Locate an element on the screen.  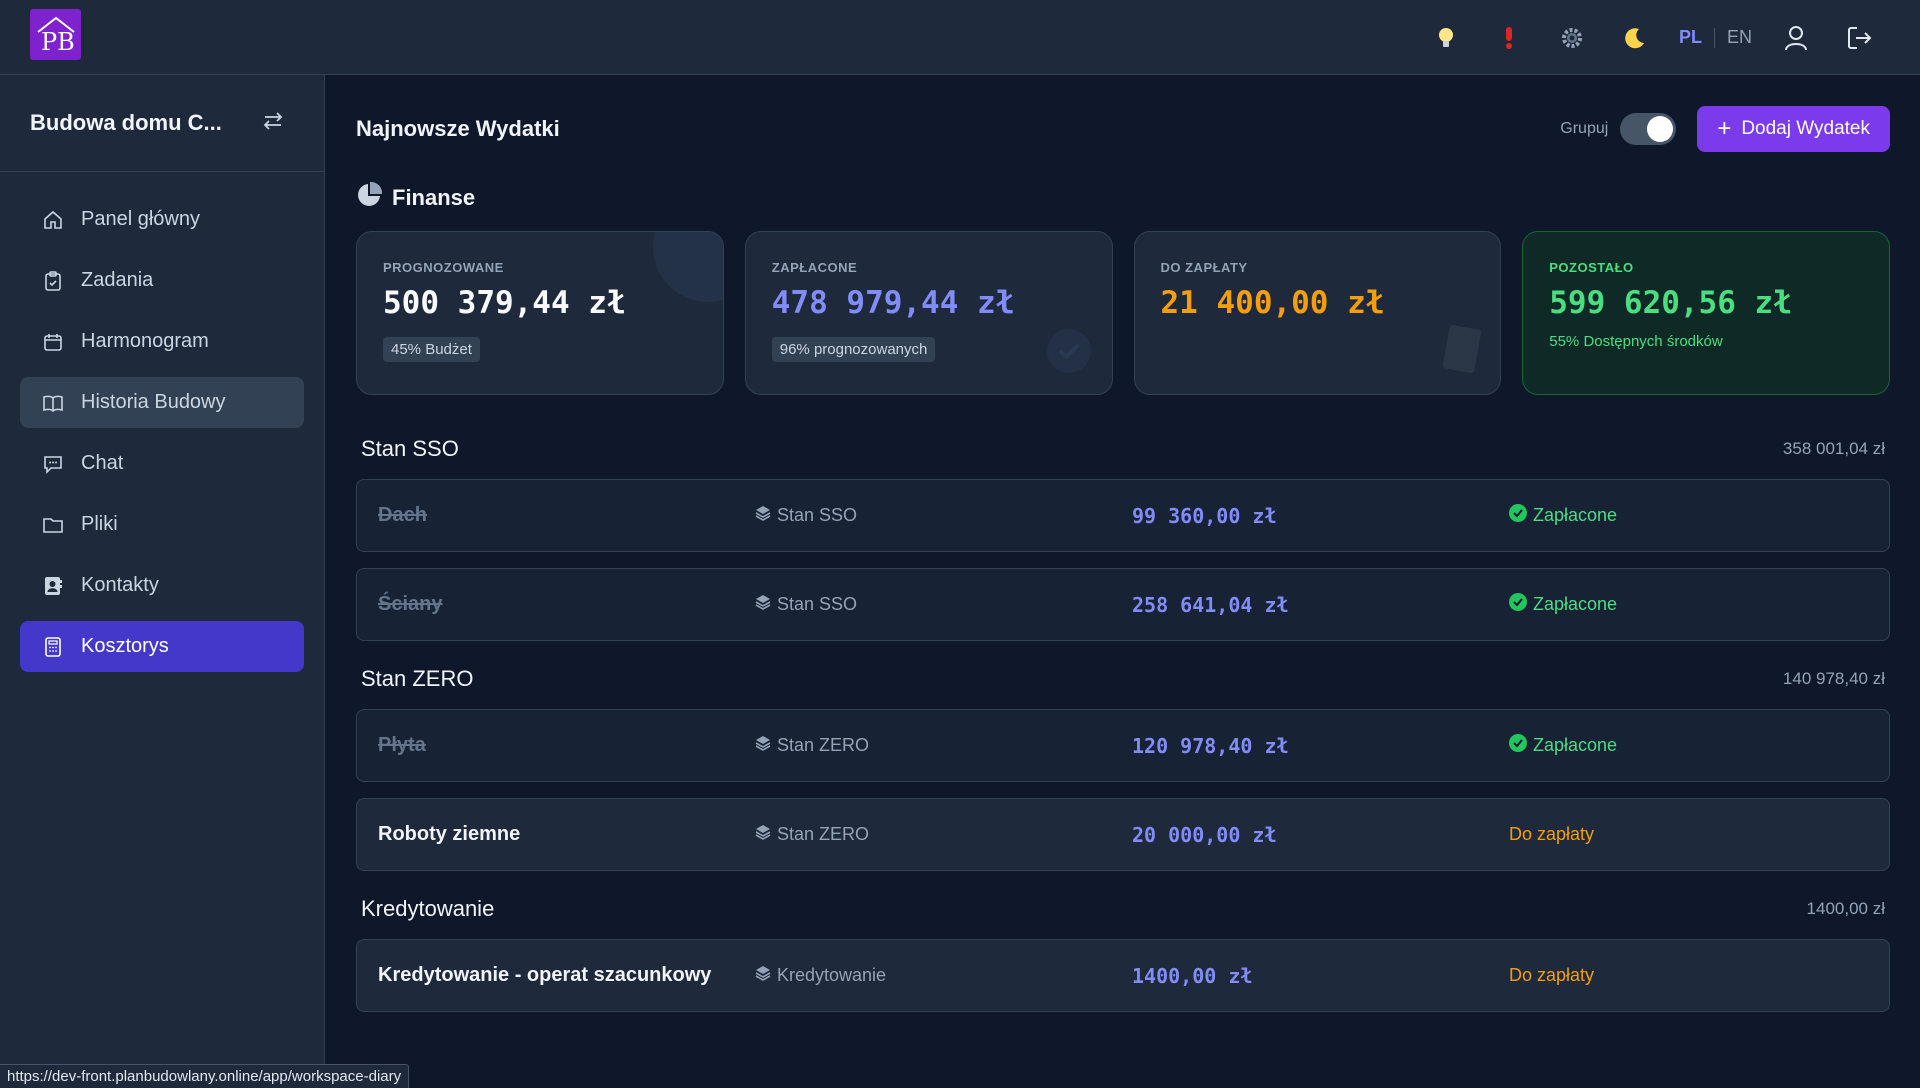
page-title: Najnowsze Wydatki is located at coordinates (458, 128).